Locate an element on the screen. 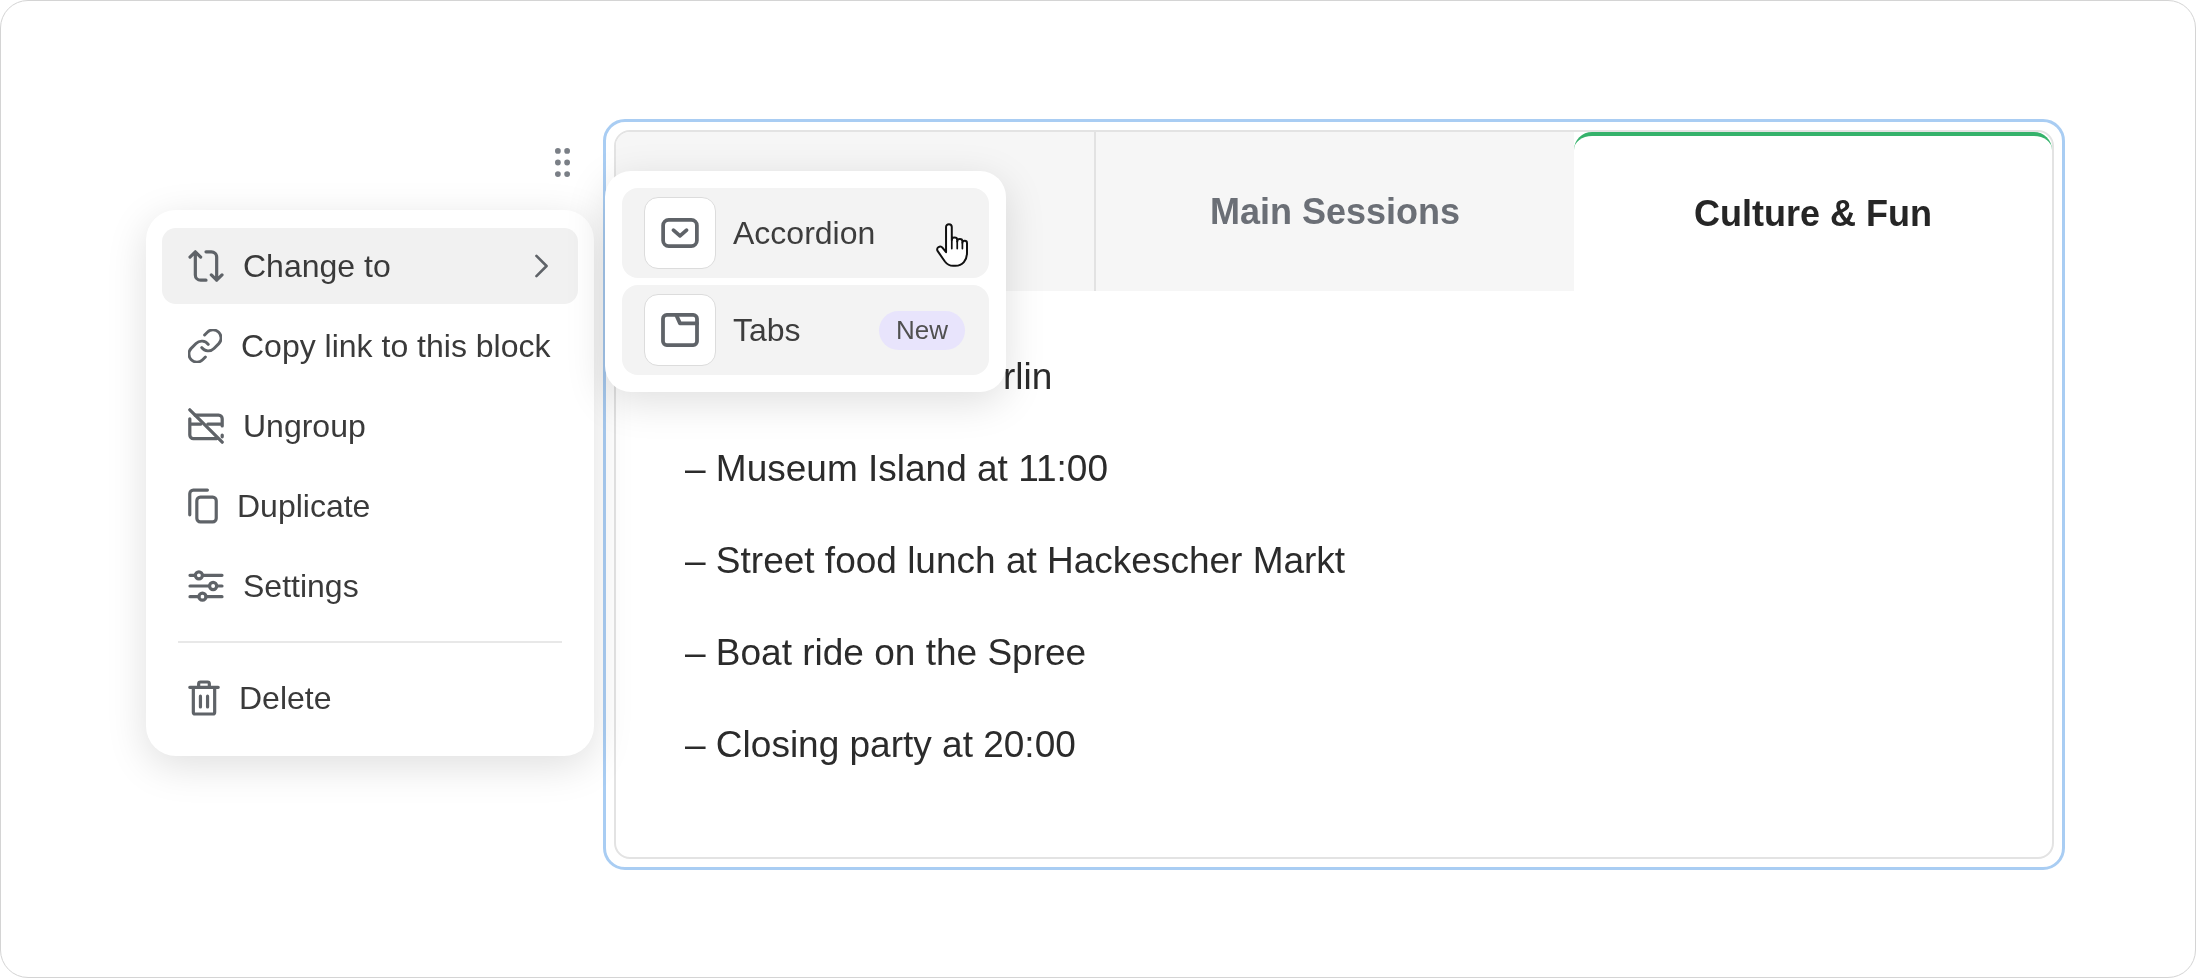 This screenshot has height=978, width=2196. menu-item: Change to is located at coordinates (370, 266).